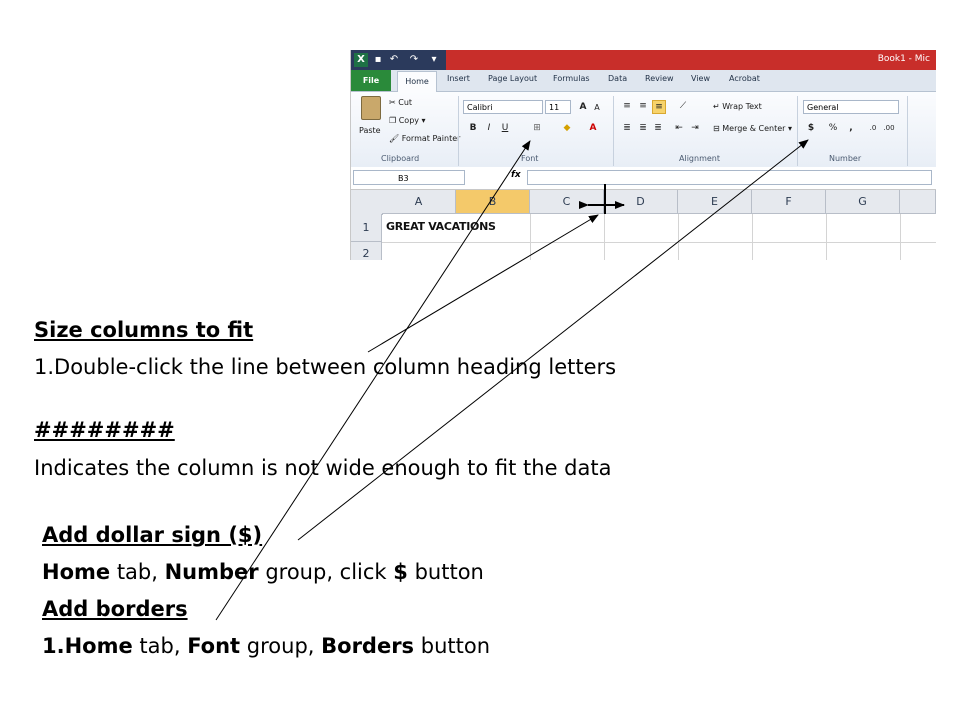 The height and width of the screenshot is (720, 960). Describe the element at coordinates (863, 202) in the screenshot. I see `column-header-g: G` at that location.